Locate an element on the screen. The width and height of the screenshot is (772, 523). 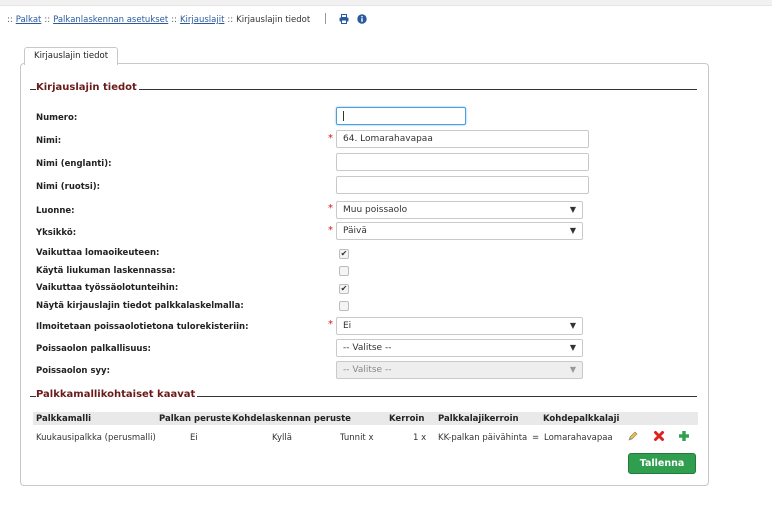
cell-palkkalajikerroin: KK-palkan päivähinta is located at coordinates (483, 438).